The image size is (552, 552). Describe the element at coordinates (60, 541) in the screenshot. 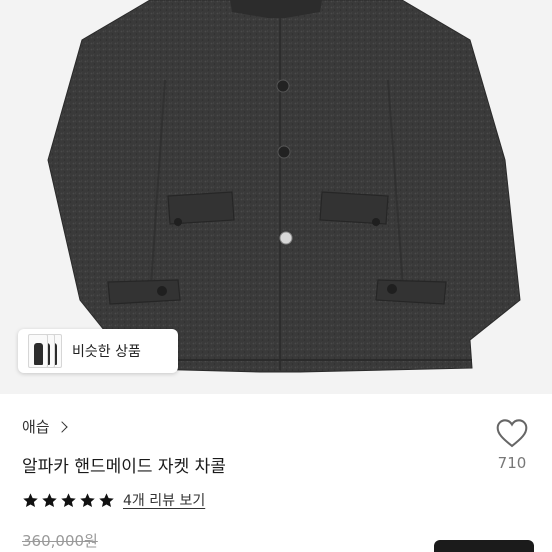

I see `original-price: 360,000원` at that location.